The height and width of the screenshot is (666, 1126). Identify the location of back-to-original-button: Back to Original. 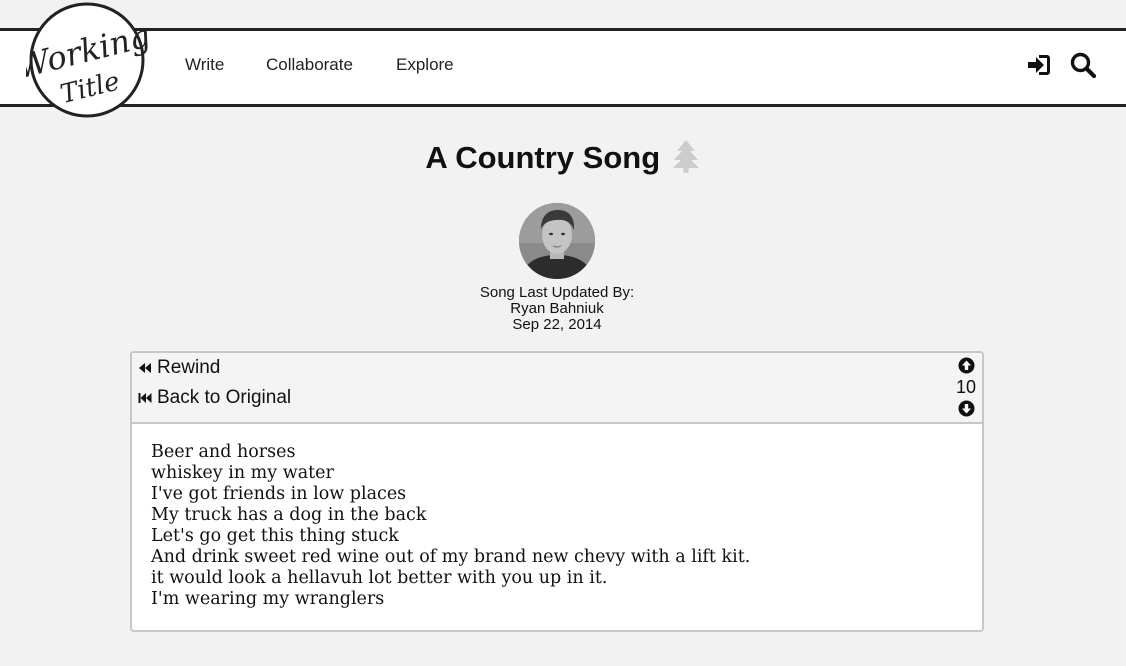
(214, 398).